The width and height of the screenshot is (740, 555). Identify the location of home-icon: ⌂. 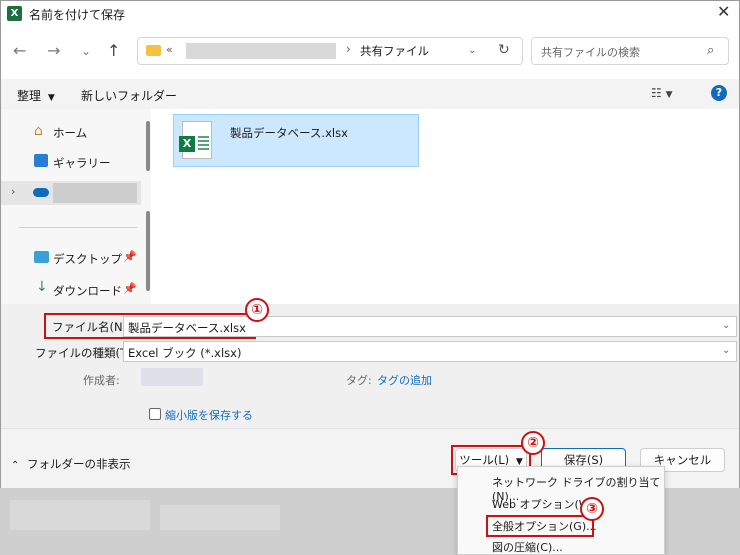
(38, 131).